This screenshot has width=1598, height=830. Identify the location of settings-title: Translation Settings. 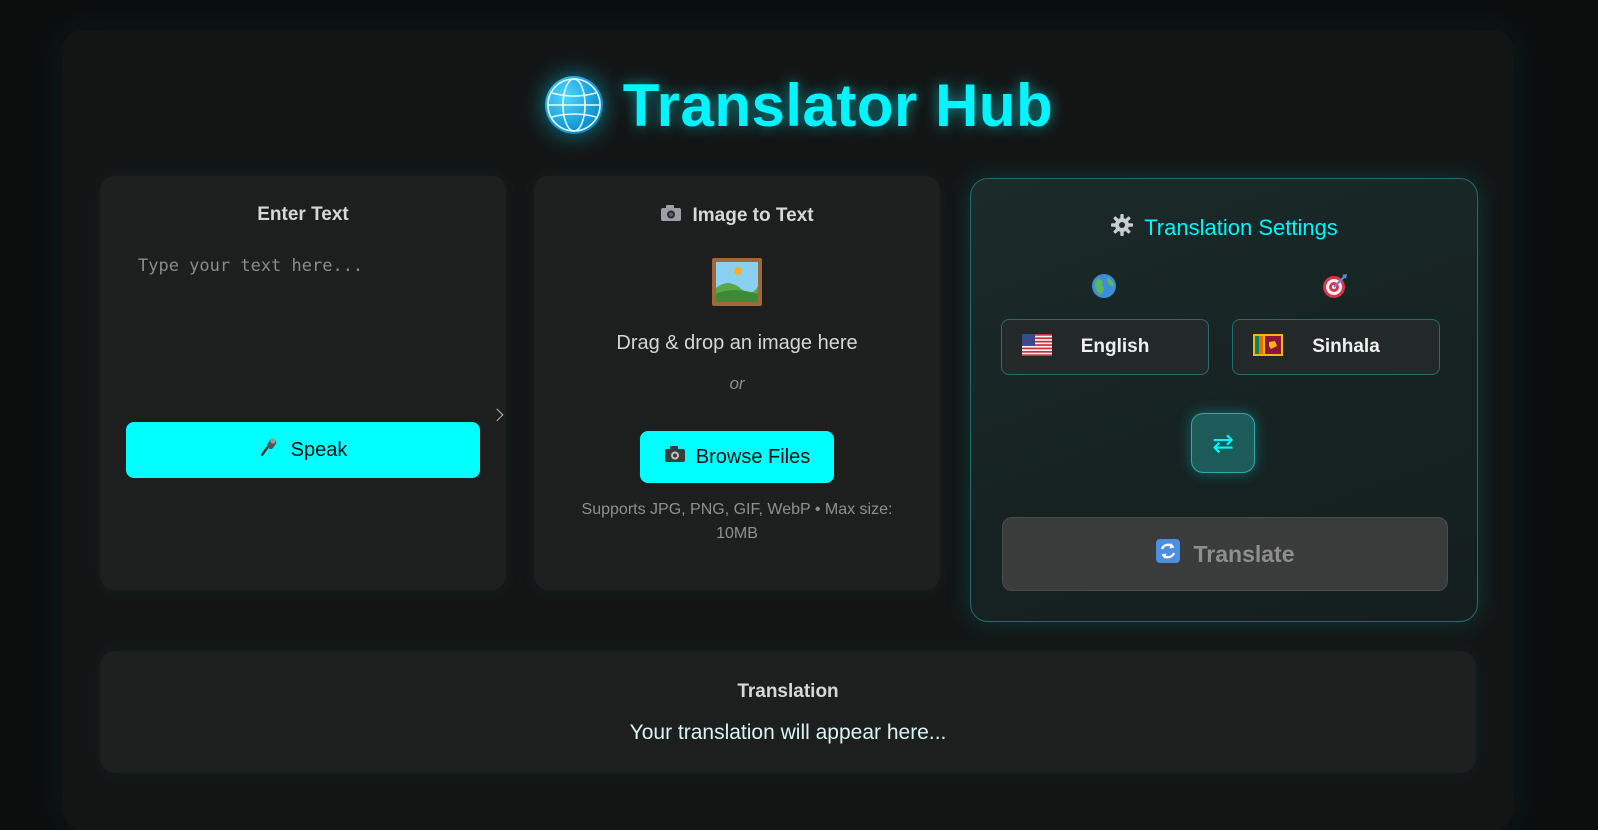
(1241, 227).